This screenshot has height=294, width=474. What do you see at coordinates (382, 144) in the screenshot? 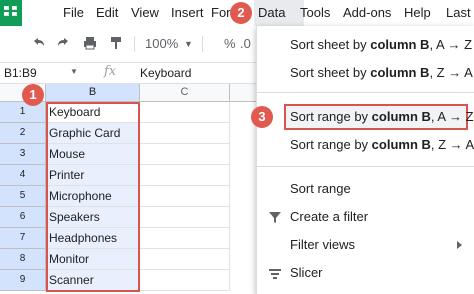
I see `sort-range-za-label: Sort range by column B, Z → A` at bounding box center [382, 144].